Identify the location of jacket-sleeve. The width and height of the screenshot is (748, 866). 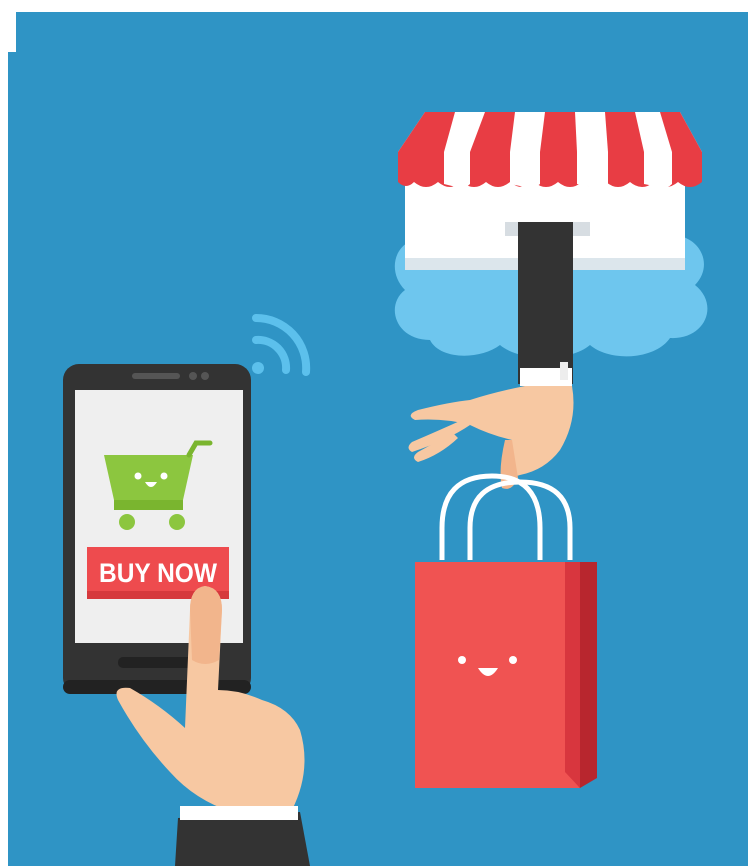
(242, 839).